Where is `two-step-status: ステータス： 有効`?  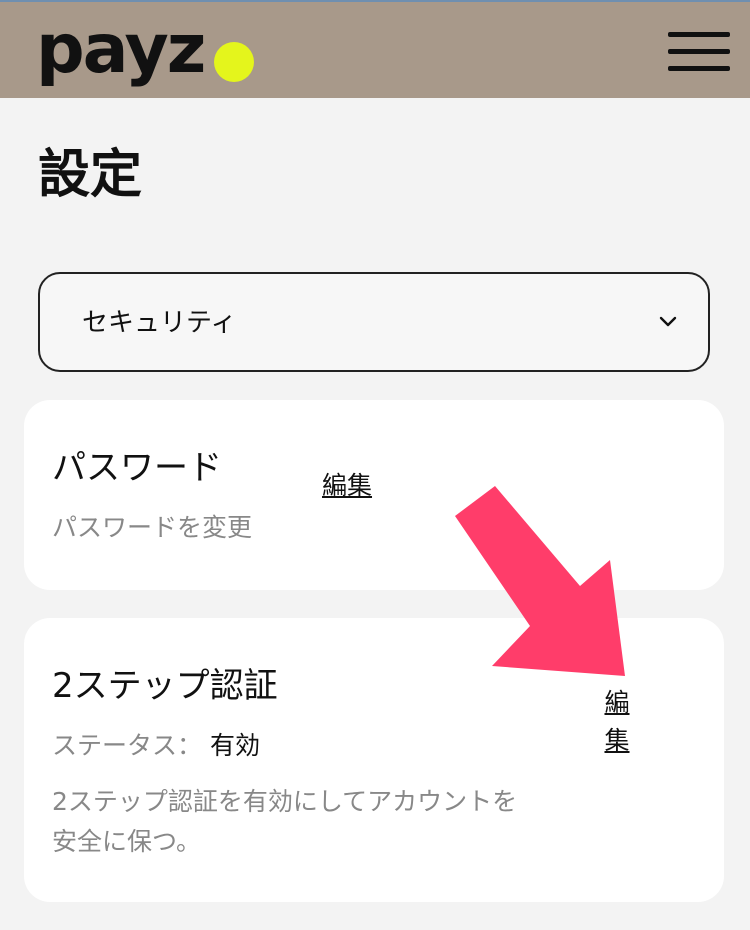 two-step-status: ステータス： 有効 is located at coordinates (156, 746).